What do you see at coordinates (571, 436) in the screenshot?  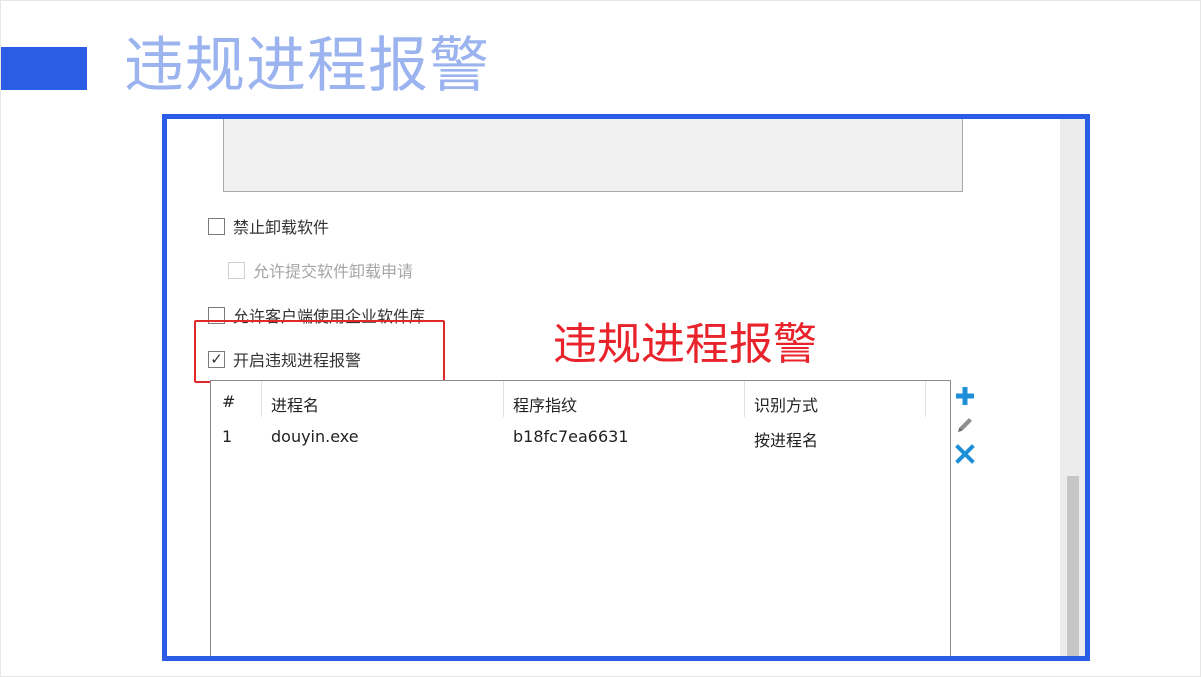 I see `row-1-fingerprint: b18fc7ea6631` at bounding box center [571, 436].